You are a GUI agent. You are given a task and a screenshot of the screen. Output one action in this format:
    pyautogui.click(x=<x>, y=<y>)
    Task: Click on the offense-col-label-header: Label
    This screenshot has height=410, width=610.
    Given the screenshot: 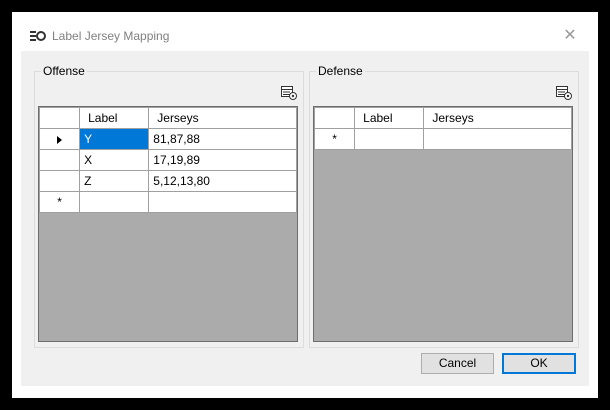 What is the action you would take?
    pyautogui.click(x=114, y=118)
    